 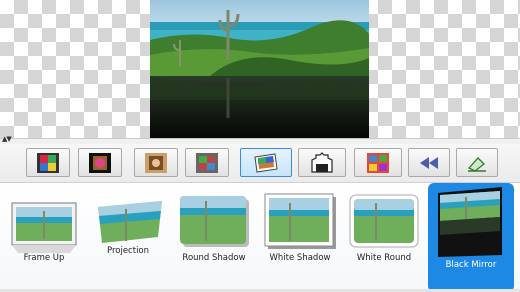 I want to click on rewind-icon, so click(x=429, y=162).